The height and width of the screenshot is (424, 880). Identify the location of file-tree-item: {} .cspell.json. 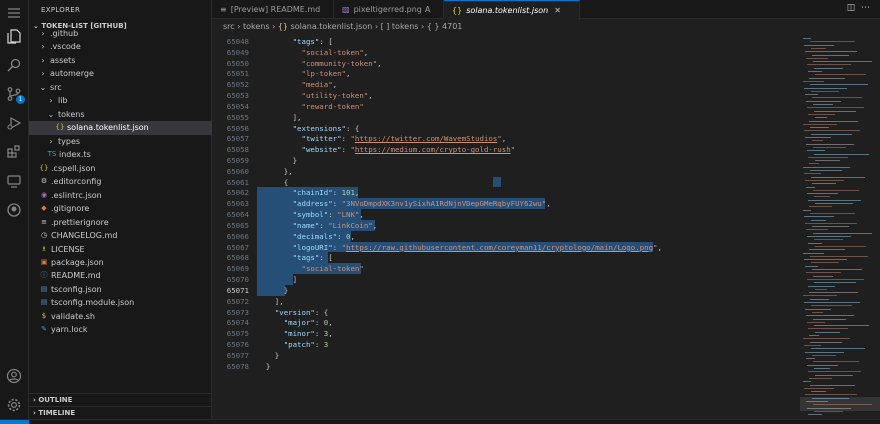
(120, 168).